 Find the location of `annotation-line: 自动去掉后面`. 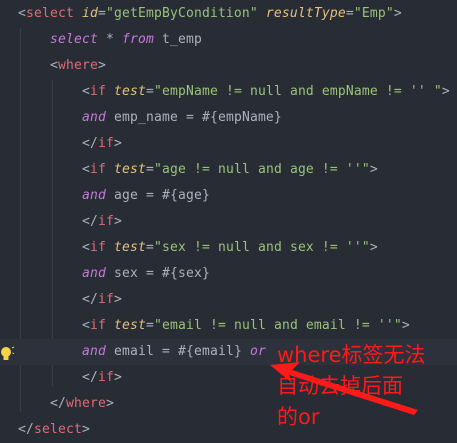

annotation-line: 自动去掉后面 is located at coordinates (340, 386).